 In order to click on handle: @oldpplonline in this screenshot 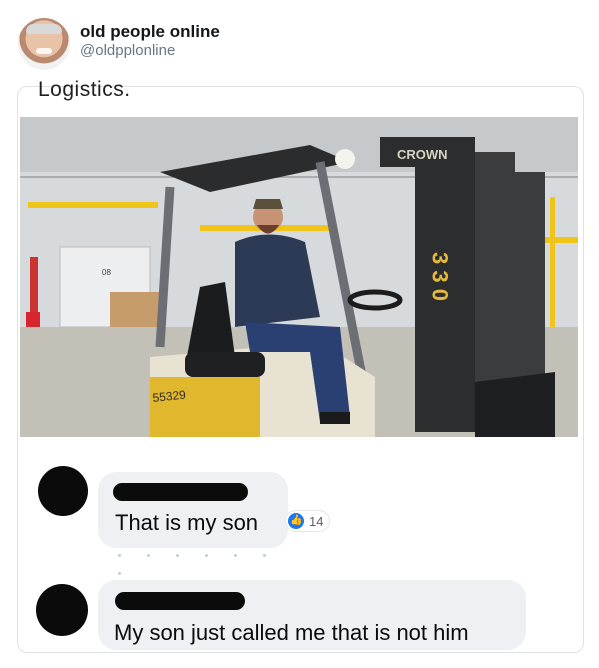, I will do `click(127, 50)`.